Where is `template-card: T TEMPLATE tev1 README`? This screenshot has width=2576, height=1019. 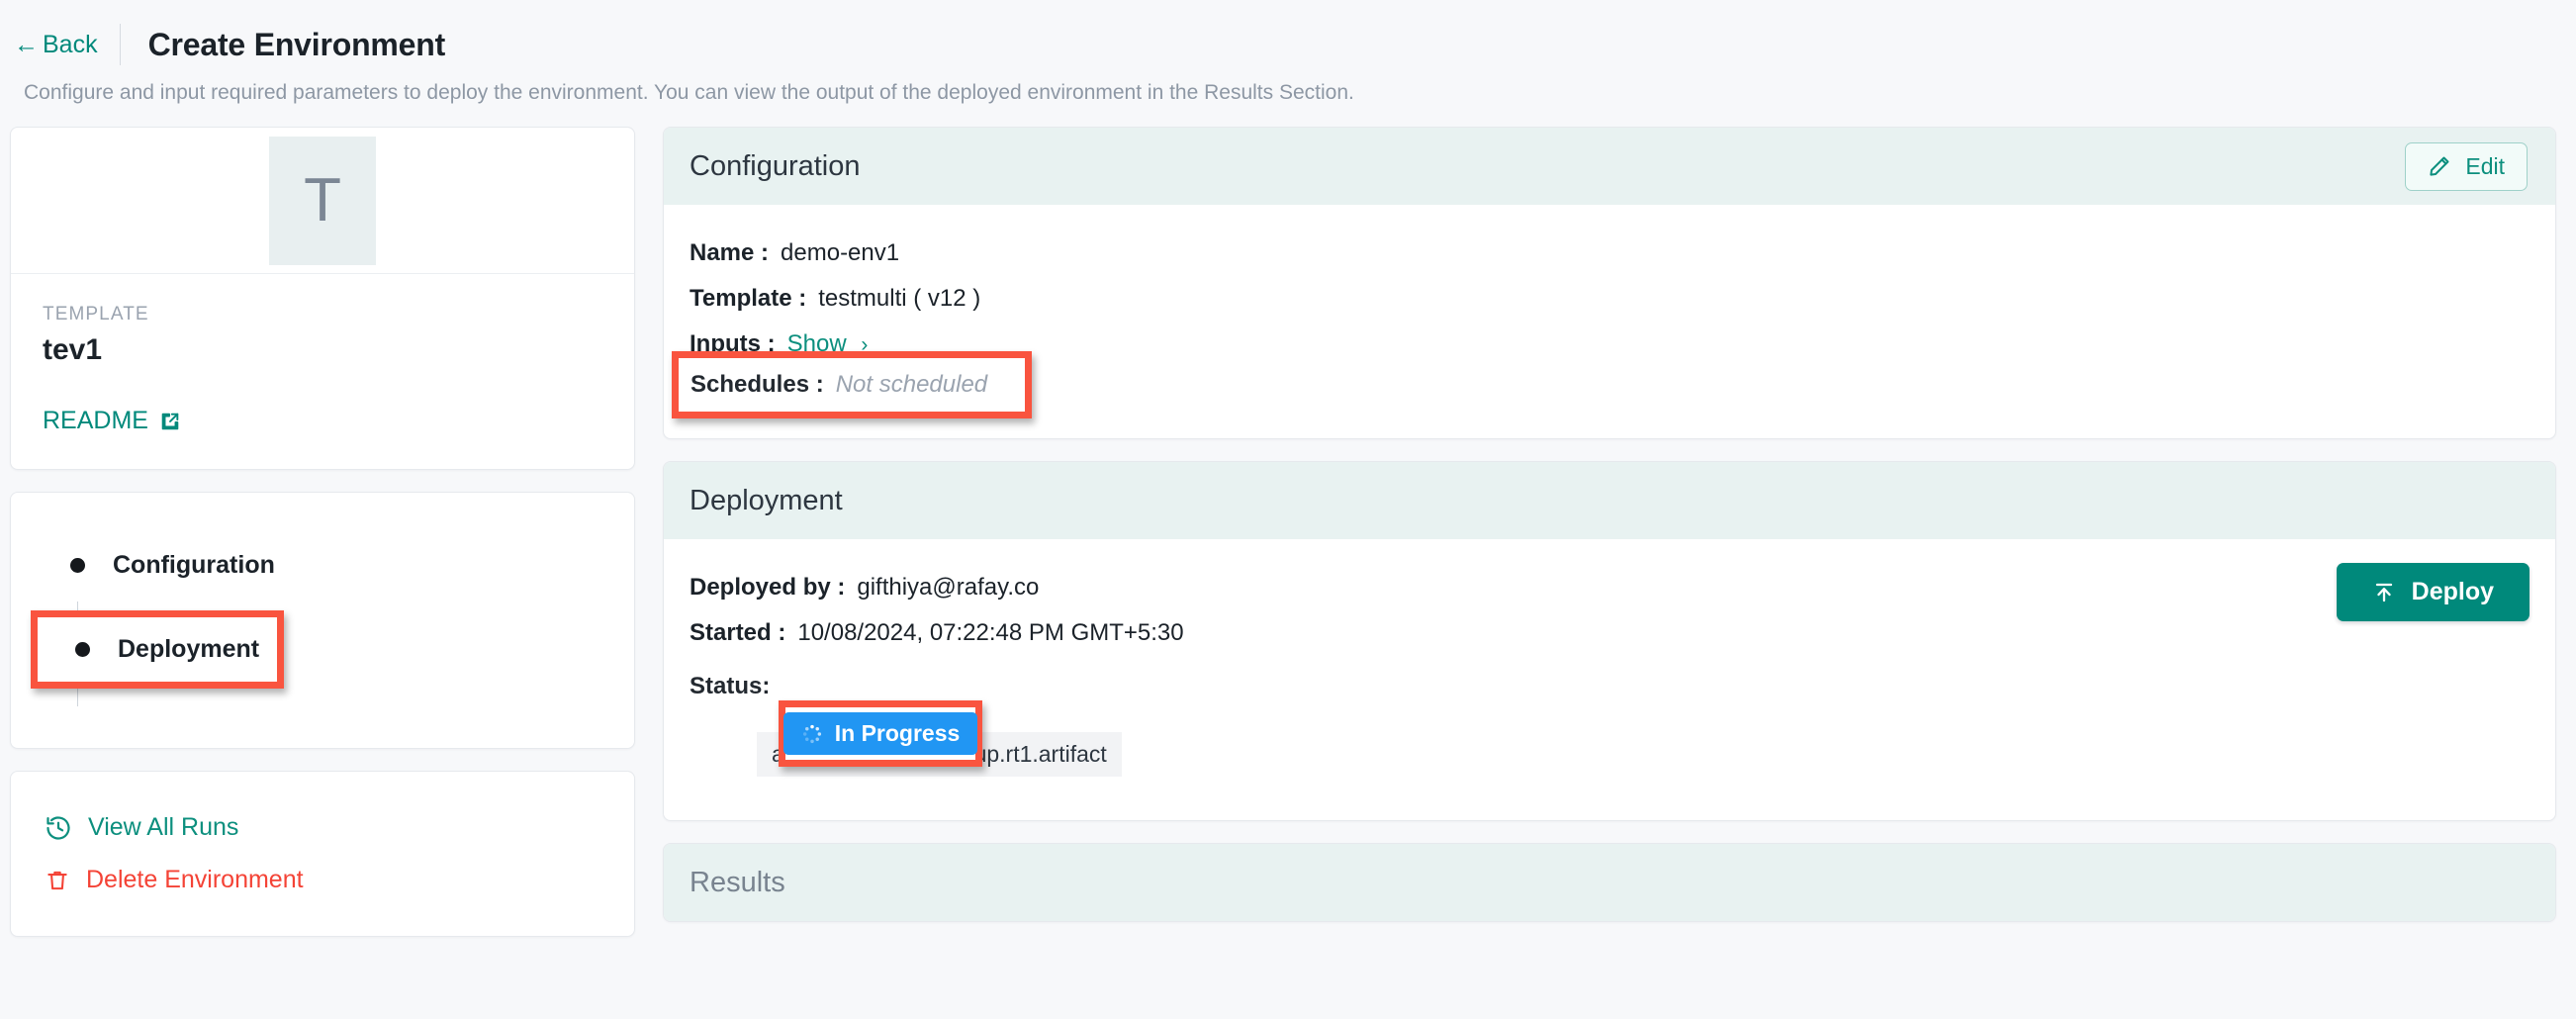 template-card: T TEMPLATE tev1 README is located at coordinates (322, 298).